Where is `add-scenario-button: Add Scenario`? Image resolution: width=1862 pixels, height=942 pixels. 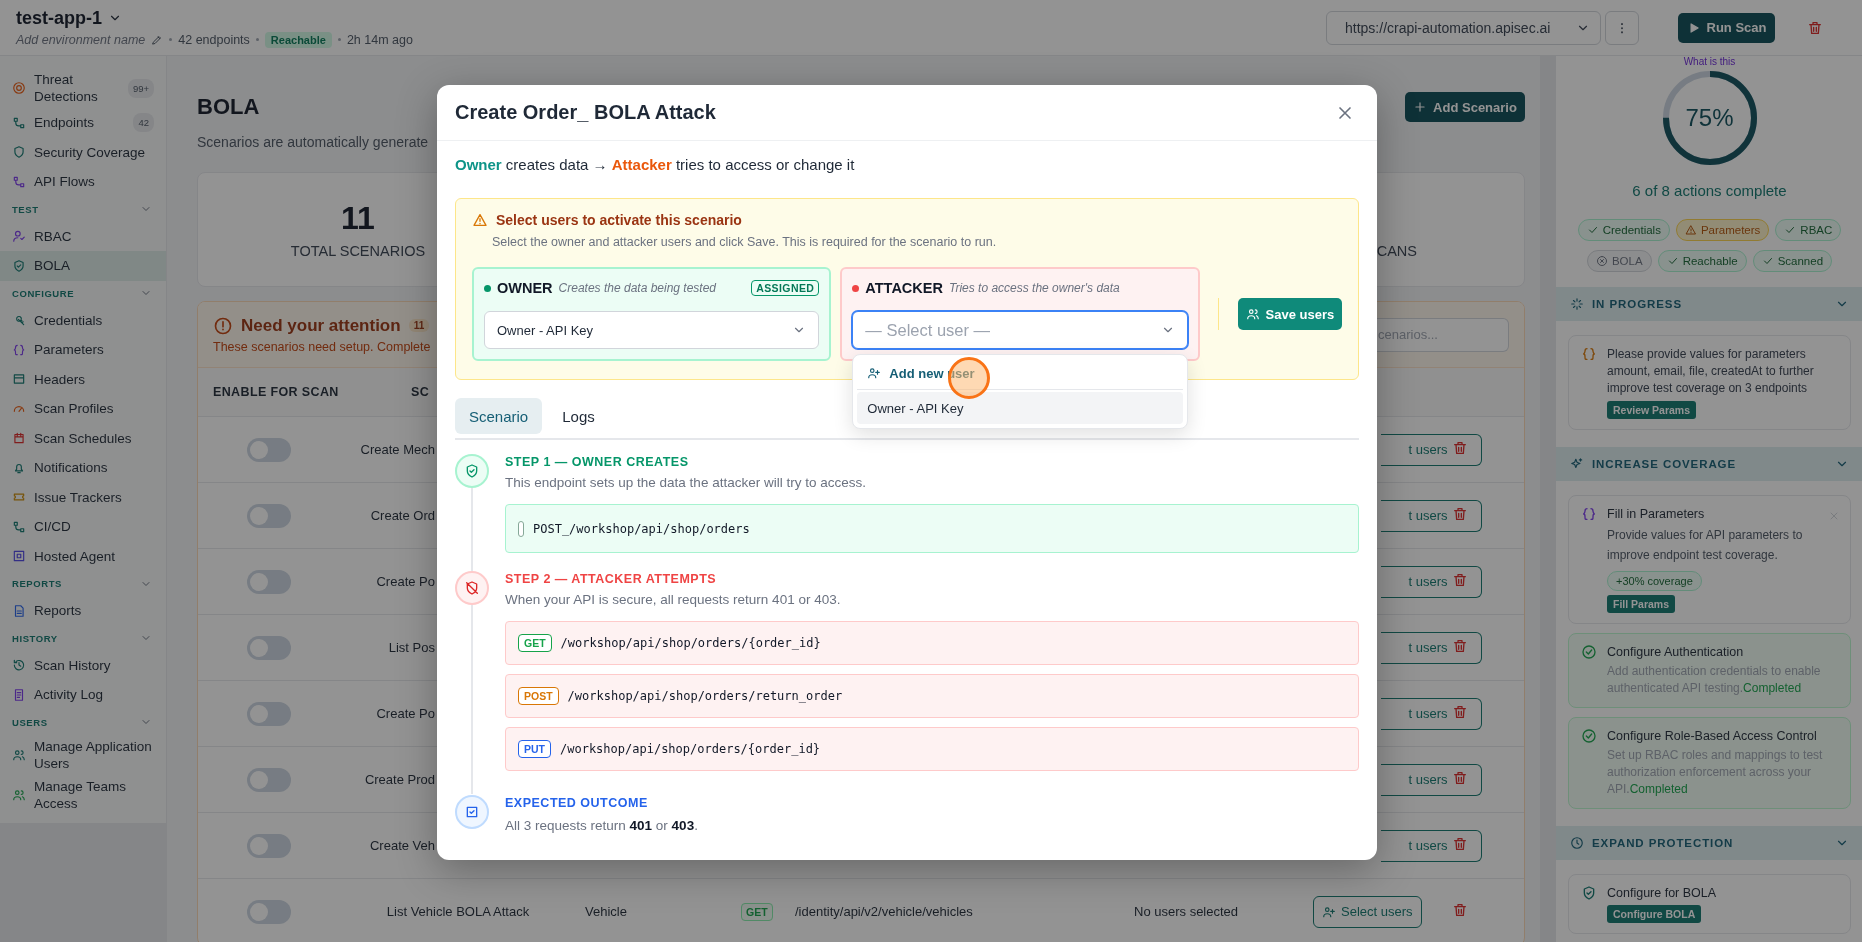 add-scenario-button: Add Scenario is located at coordinates (1465, 107).